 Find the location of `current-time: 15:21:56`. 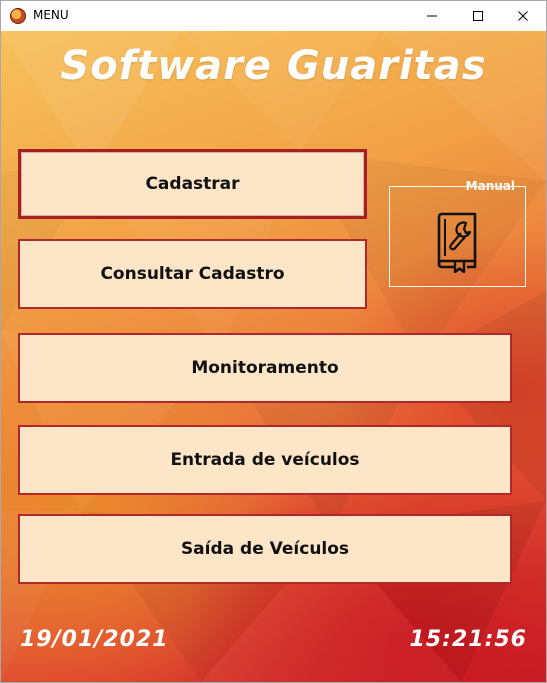

current-time: 15:21:56 is located at coordinates (468, 639).